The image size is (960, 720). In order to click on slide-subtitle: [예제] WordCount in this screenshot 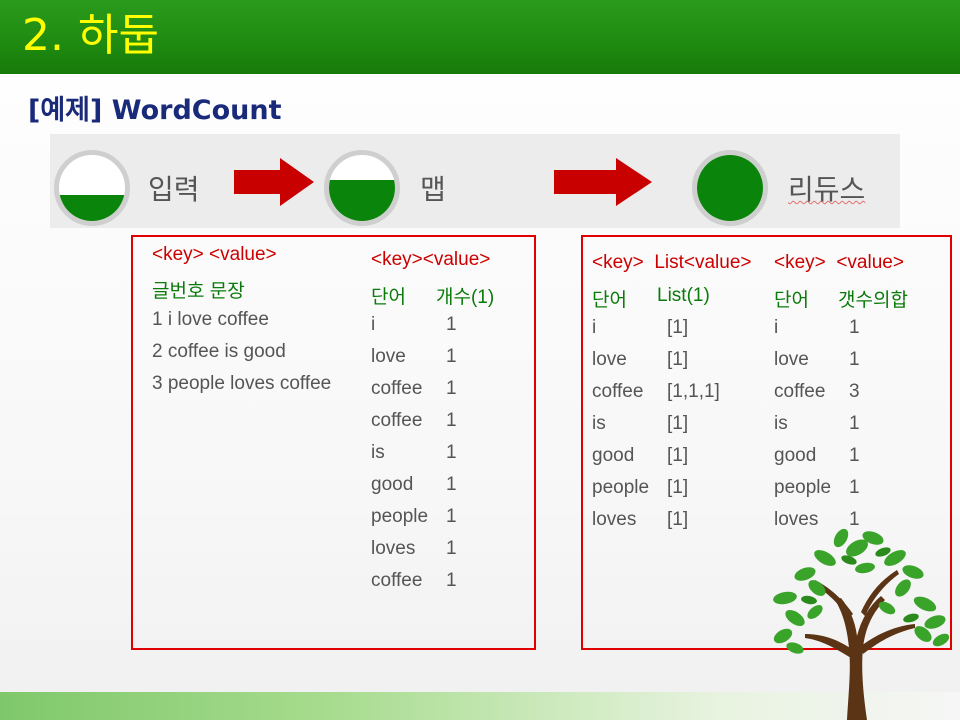, I will do `click(155, 110)`.